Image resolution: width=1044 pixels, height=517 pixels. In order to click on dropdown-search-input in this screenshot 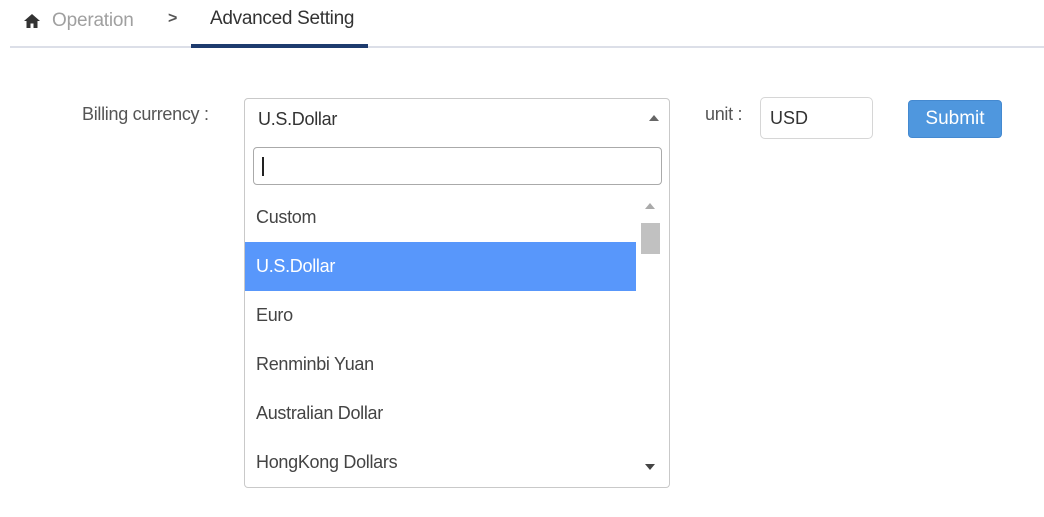, I will do `click(457, 166)`.